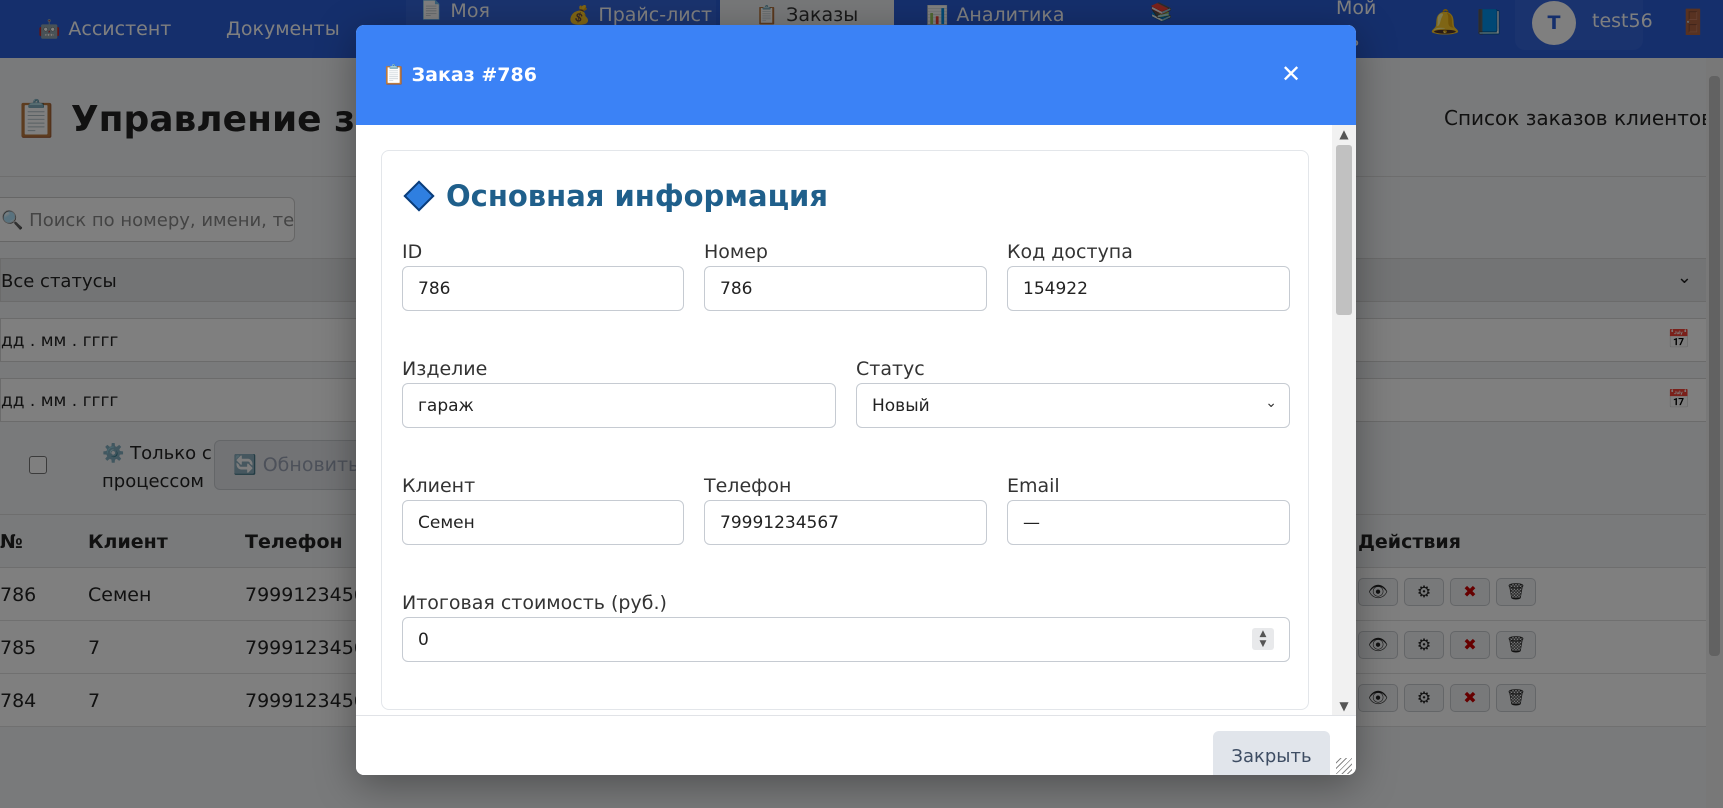 Image resolution: width=1723 pixels, height=808 pixels. Describe the element at coordinates (1291, 74) in the screenshot. I see `close-icon: ✕` at that location.